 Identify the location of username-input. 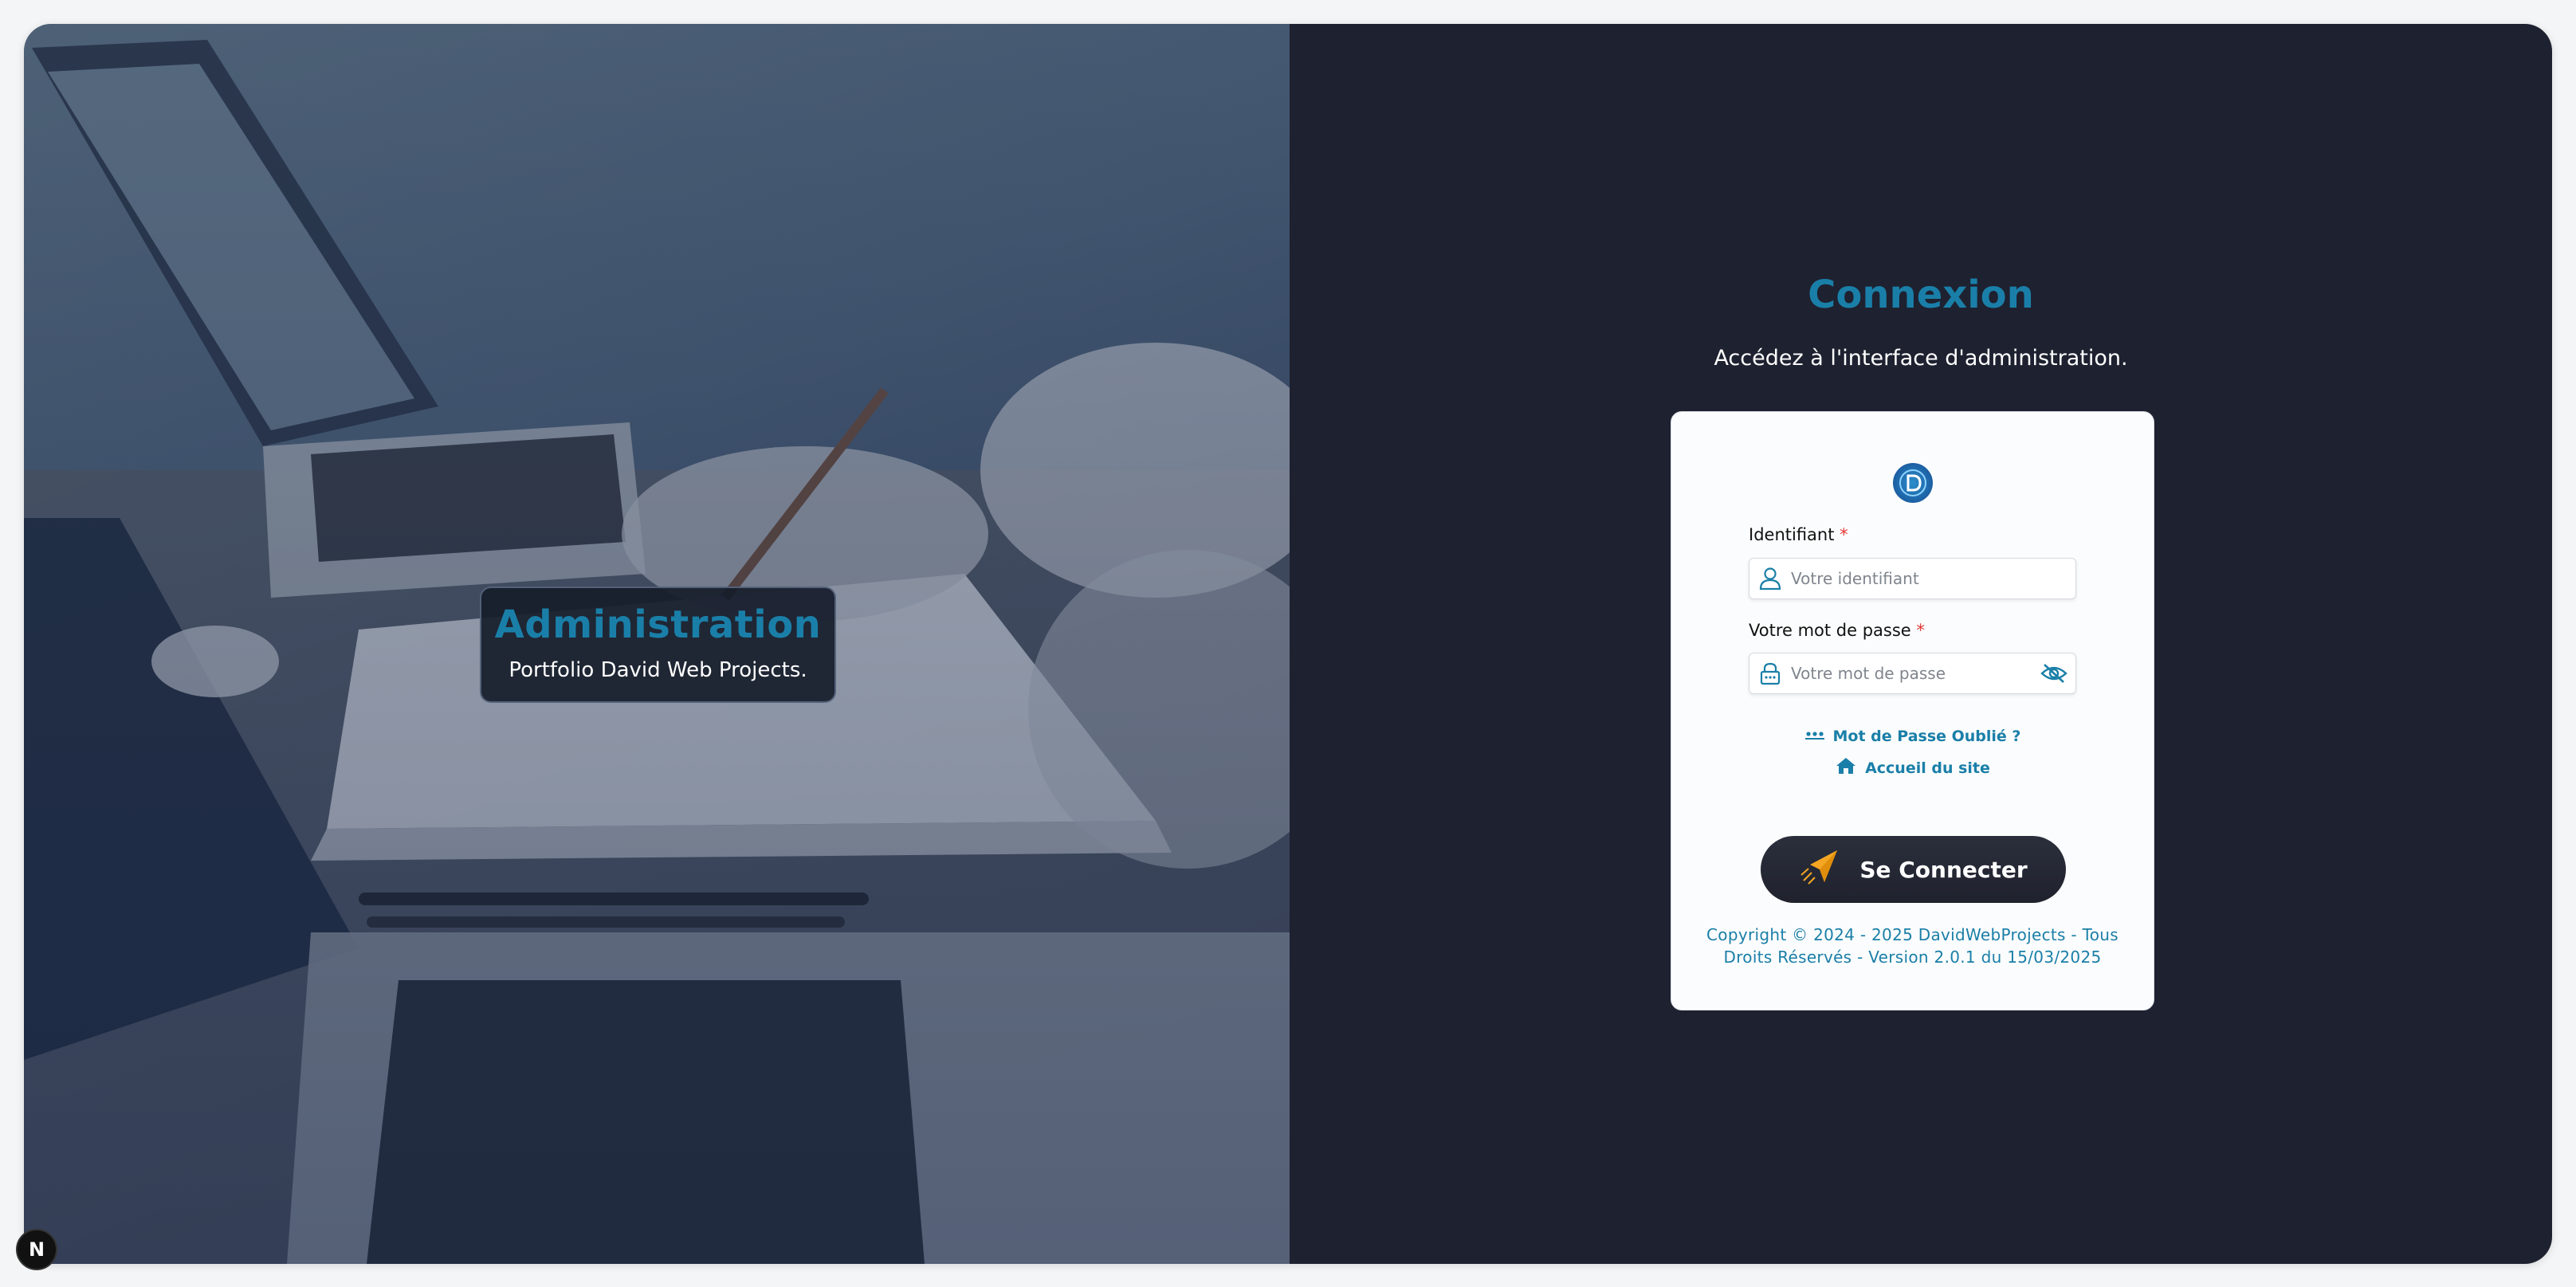
(1930, 579).